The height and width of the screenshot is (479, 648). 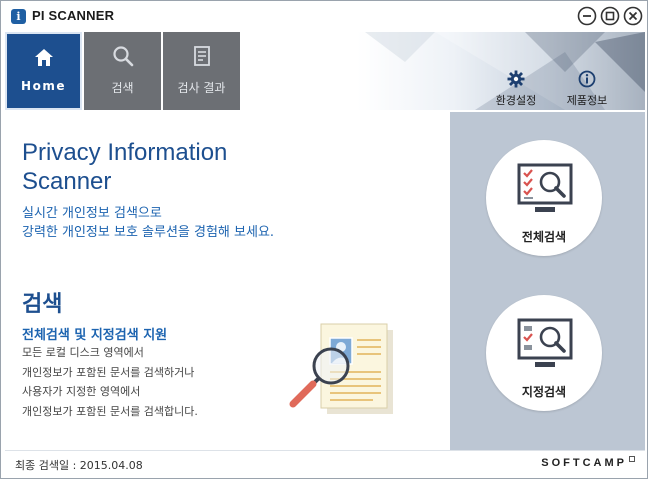 I want to click on product-info-button: 제품정보, so click(x=587, y=89).